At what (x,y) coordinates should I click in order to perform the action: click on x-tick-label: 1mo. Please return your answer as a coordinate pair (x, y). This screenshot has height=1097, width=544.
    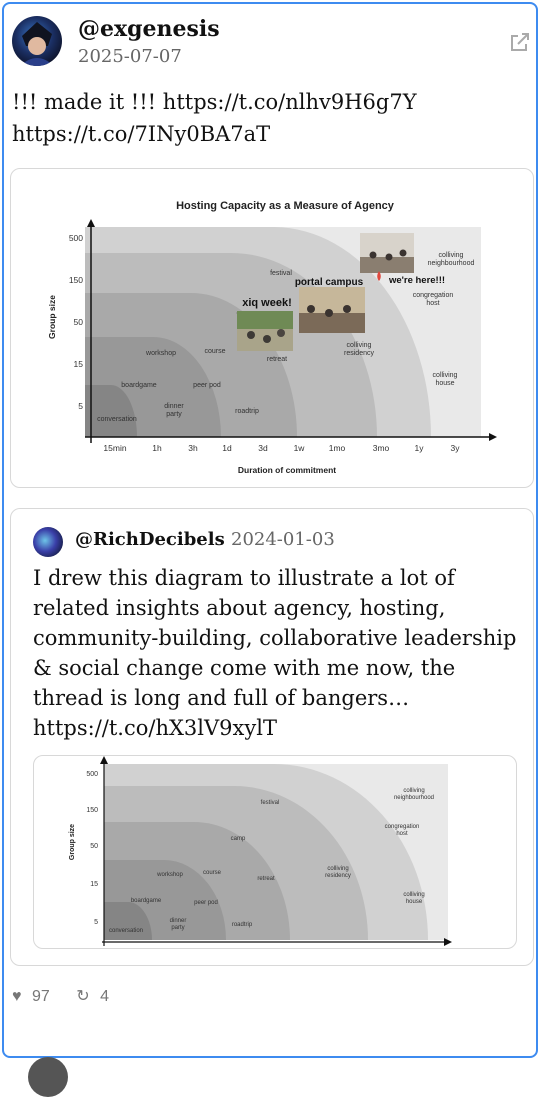
    Looking at the image, I should click on (337, 448).